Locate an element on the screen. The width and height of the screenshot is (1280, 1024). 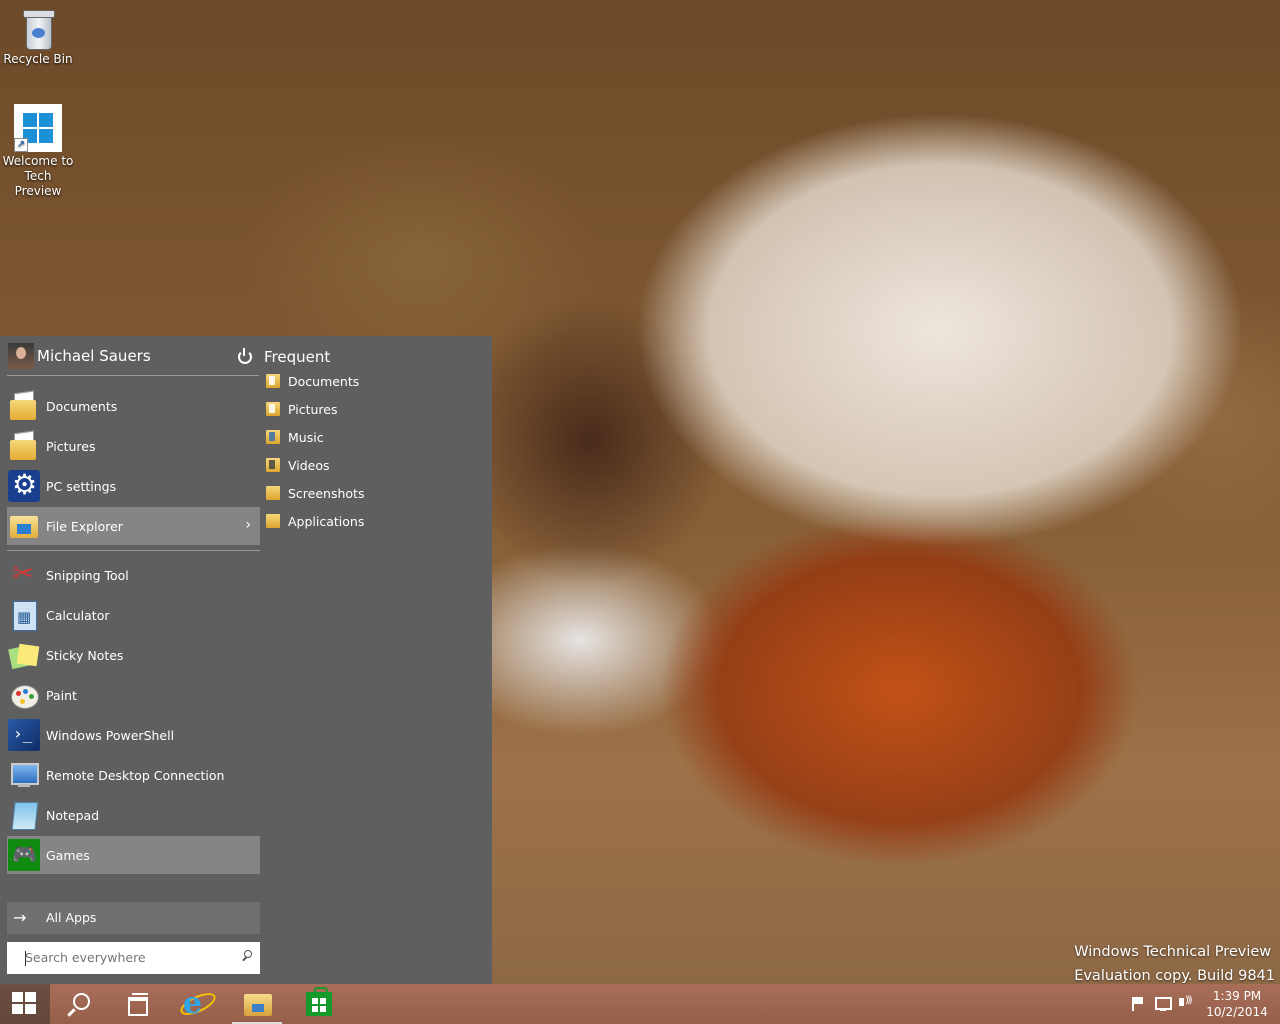
power-icon is located at coordinates (246, 357).